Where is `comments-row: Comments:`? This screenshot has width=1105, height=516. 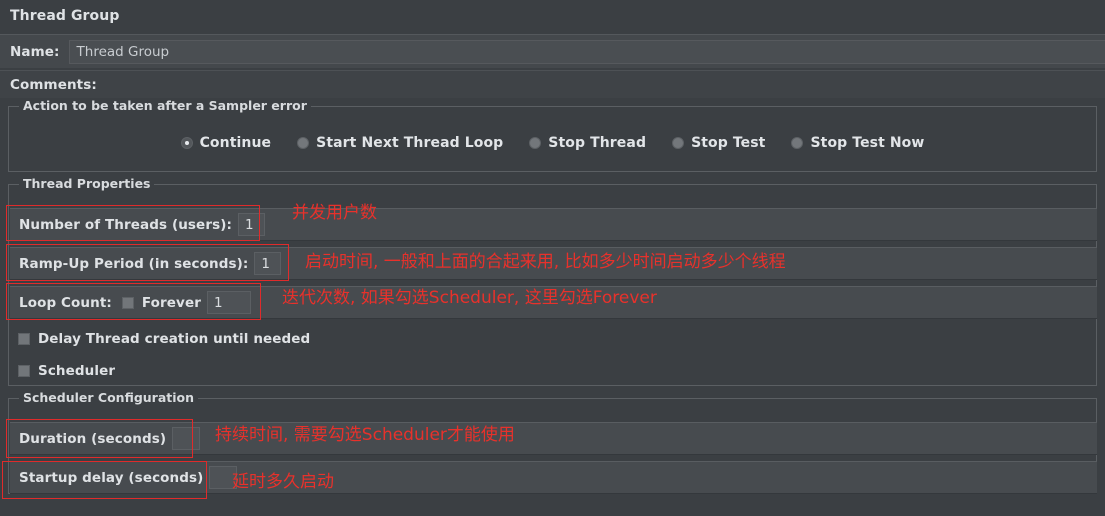
comments-row: Comments: is located at coordinates (552, 84).